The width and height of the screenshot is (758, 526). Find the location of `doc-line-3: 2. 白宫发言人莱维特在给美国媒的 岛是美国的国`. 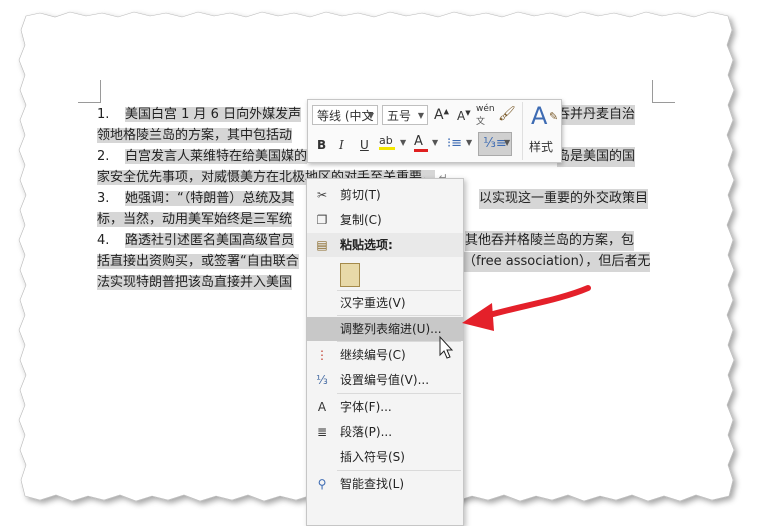

doc-line-3: 2. 白宫发言人莱维特在给美国媒的 岛是美国的国 is located at coordinates (366, 157).